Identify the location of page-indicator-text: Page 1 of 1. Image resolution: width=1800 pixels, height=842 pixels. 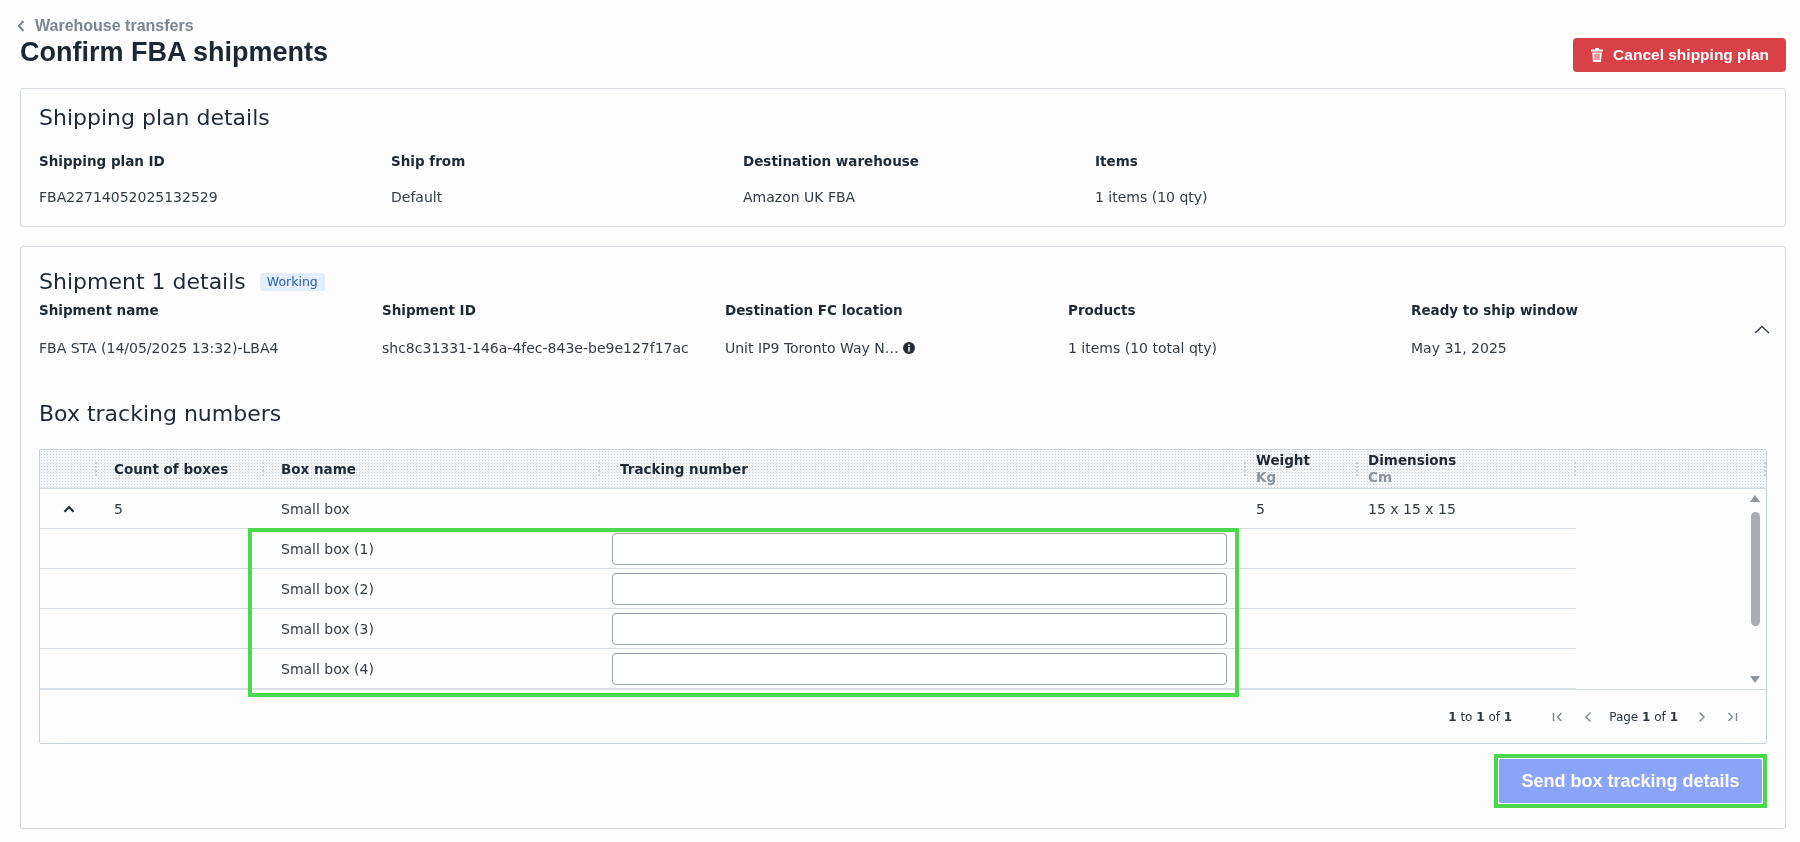
(1643, 716).